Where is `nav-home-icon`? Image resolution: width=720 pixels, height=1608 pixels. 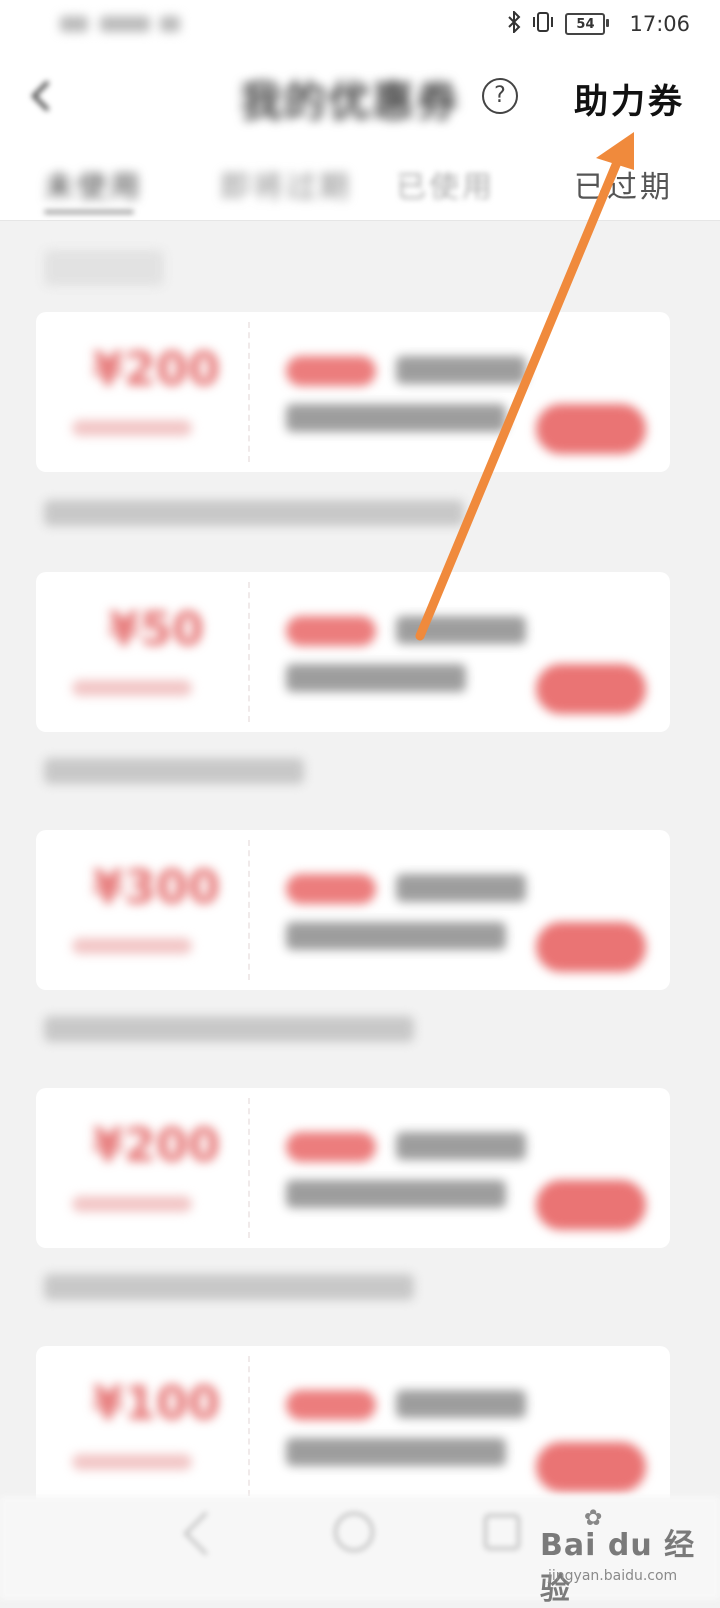 nav-home-icon is located at coordinates (354, 1532).